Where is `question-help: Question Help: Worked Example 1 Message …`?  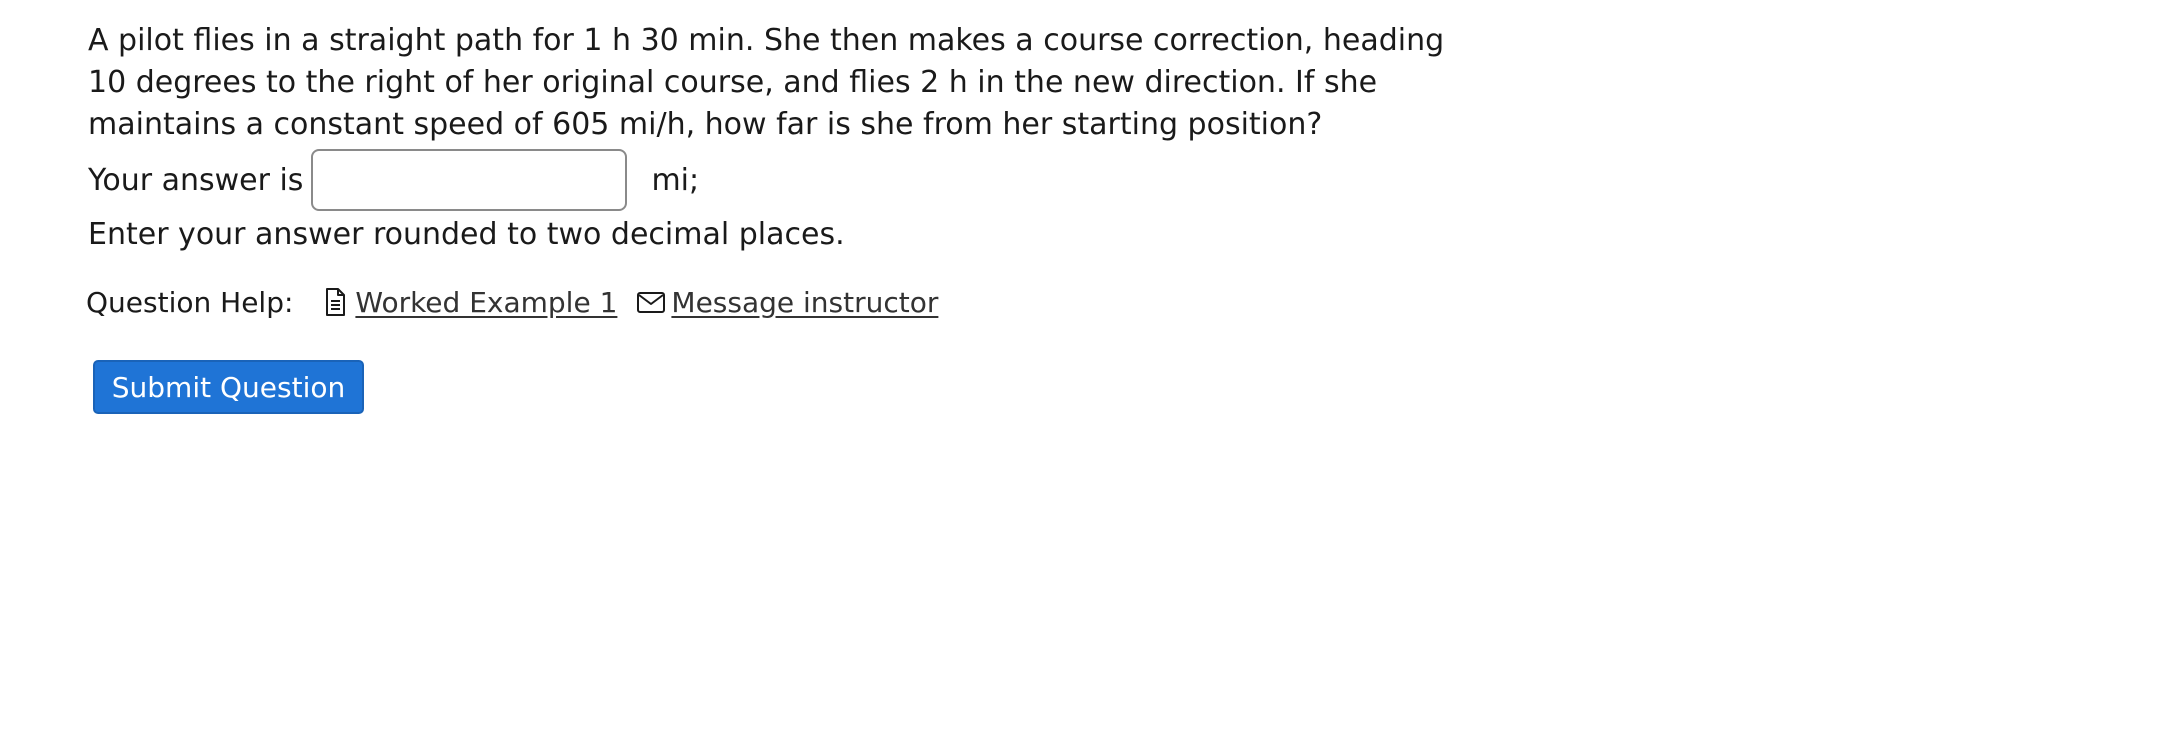 question-help: Question Help: Worked Example 1 Message … is located at coordinates (521, 302).